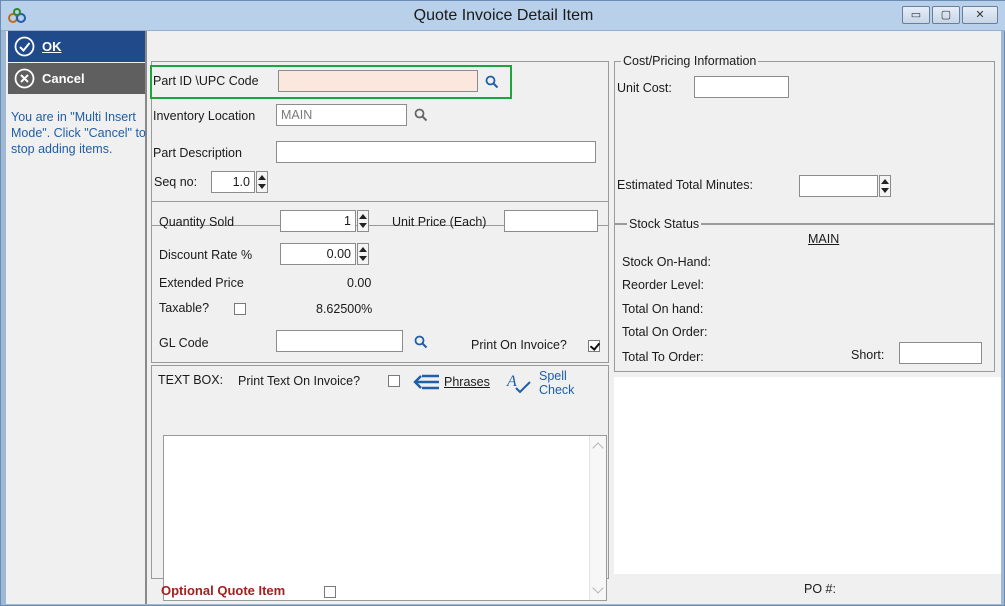  I want to click on inventory-location-label: Inventory Location, so click(204, 116).